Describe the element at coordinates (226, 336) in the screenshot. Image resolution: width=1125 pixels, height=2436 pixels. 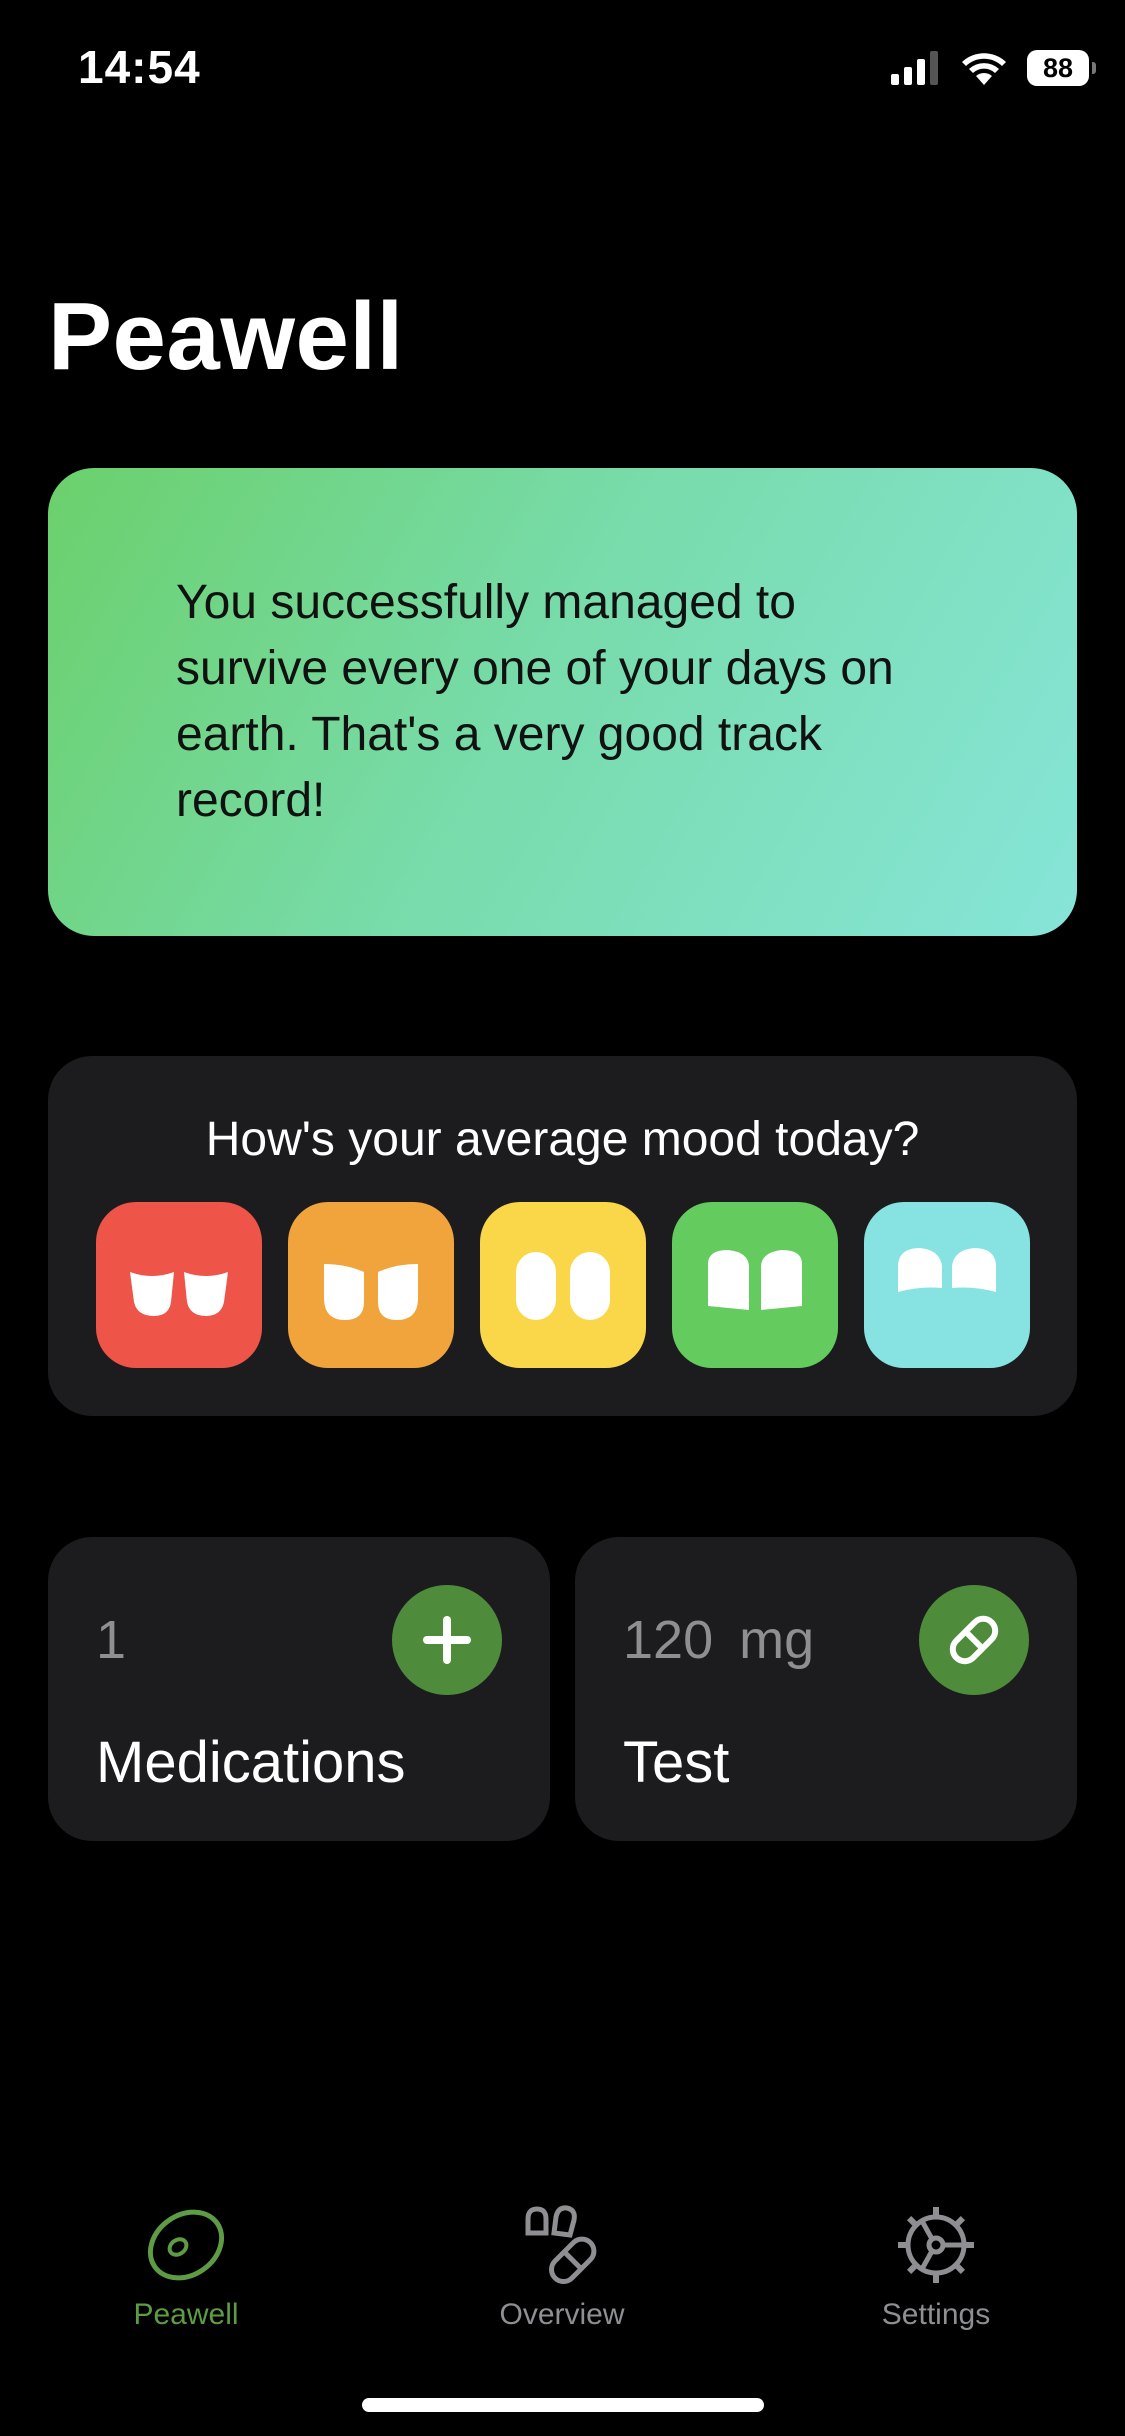
I see `page-title: Peawell` at that location.